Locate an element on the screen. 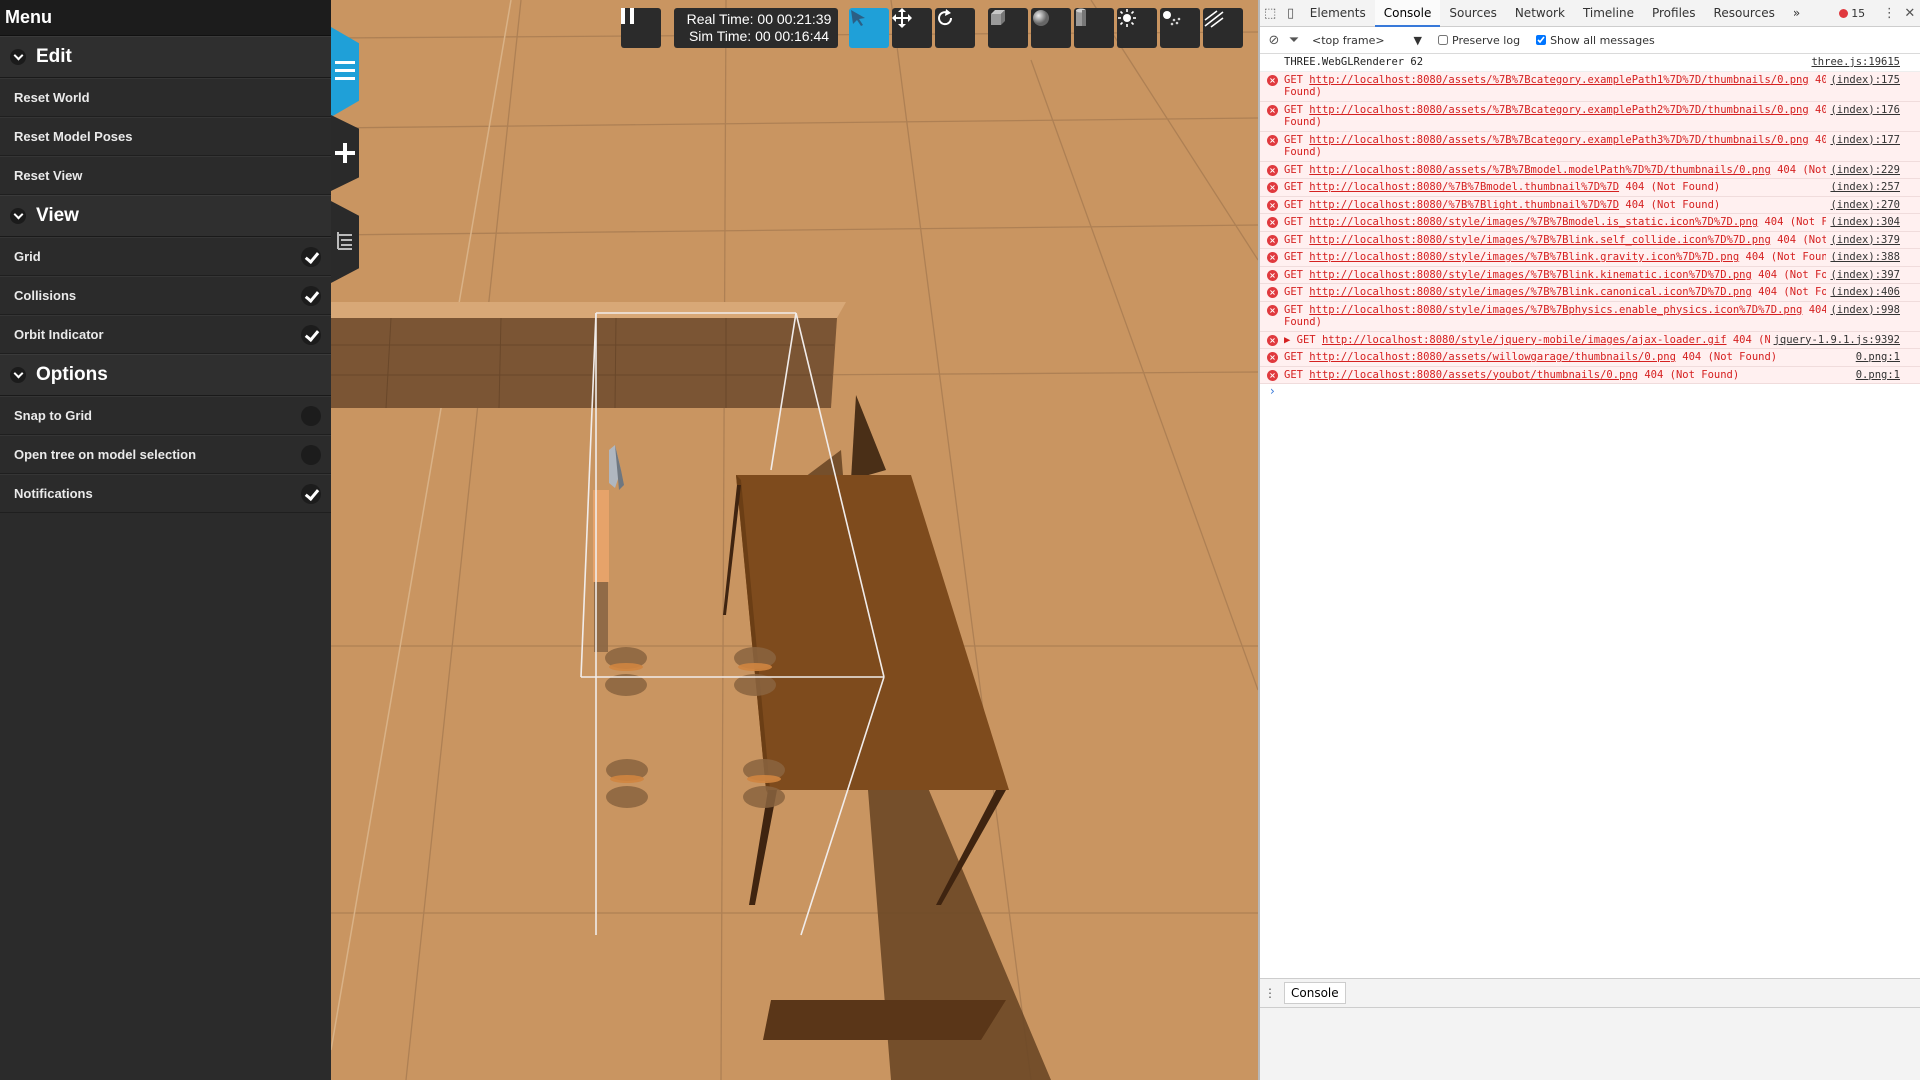  insert-spot-light-button is located at coordinates (1180, 28).